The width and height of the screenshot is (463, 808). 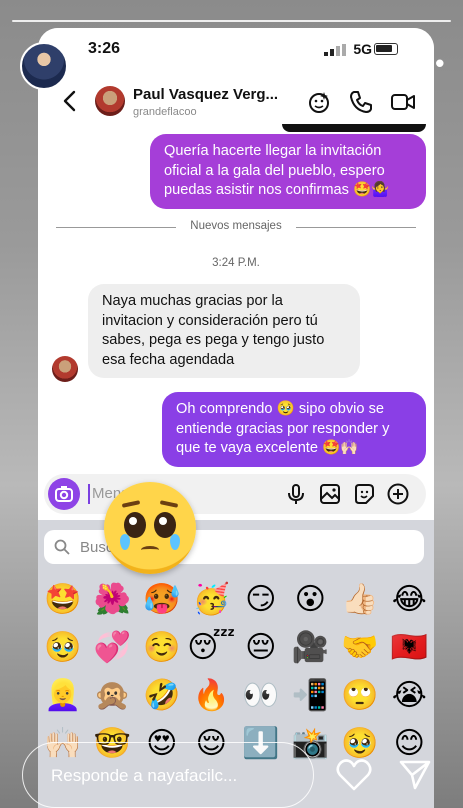 I want to click on emoji-key: 😴, so click(x=212, y=648).